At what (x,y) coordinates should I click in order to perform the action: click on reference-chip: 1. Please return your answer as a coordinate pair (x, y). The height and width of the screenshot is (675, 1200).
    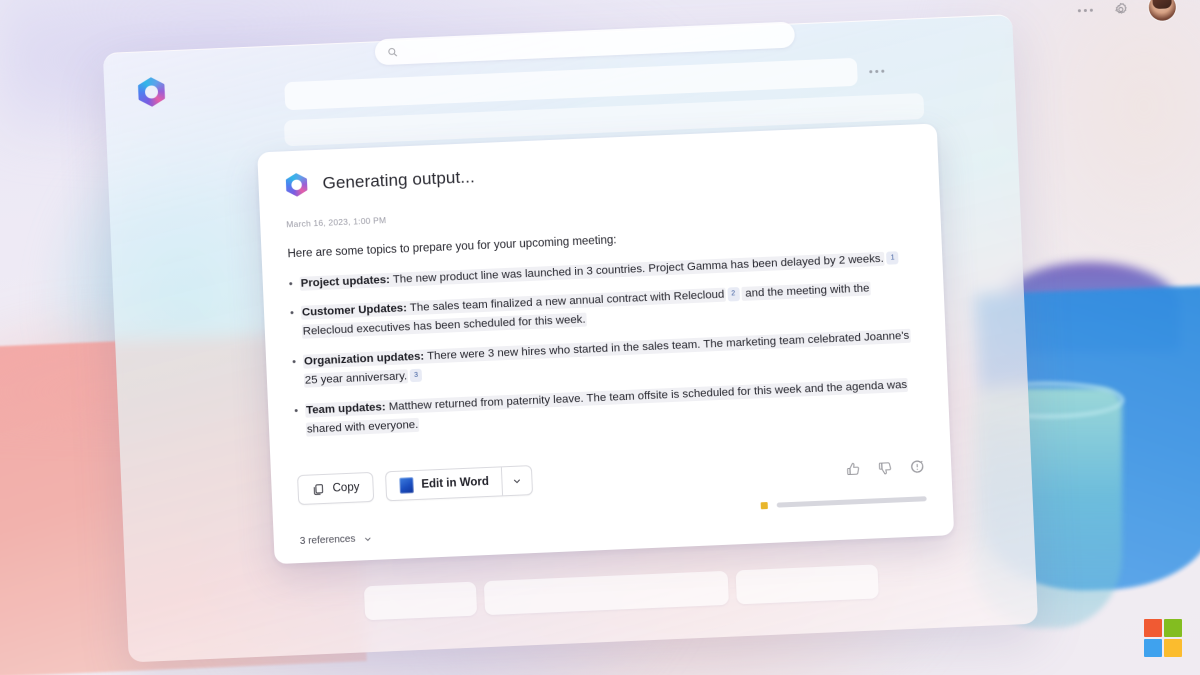
    Looking at the image, I should click on (892, 257).